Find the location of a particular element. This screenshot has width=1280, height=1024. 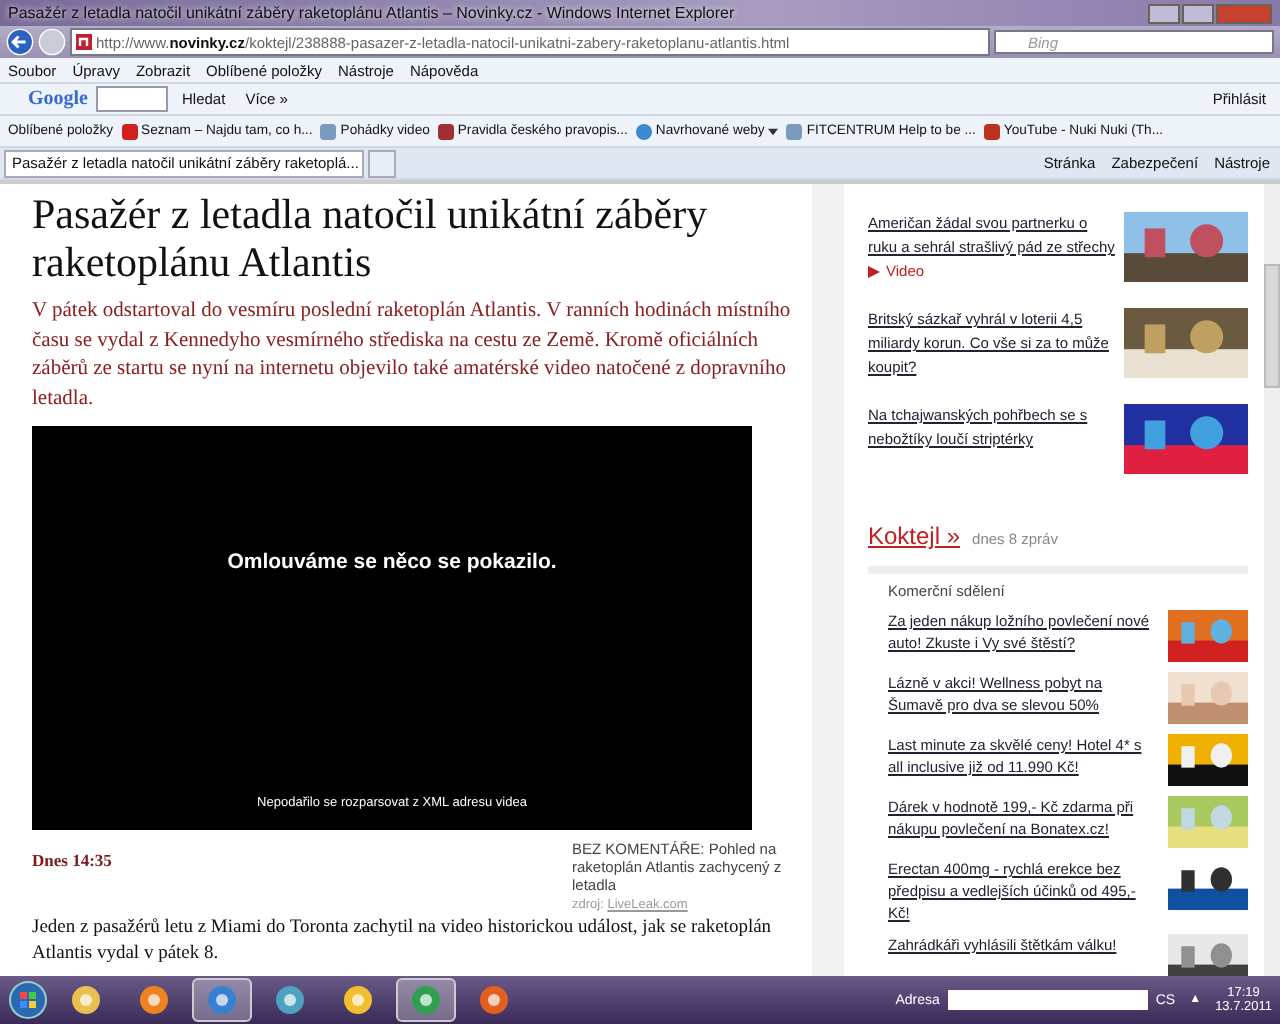

back-icon is located at coordinates (20, 42).